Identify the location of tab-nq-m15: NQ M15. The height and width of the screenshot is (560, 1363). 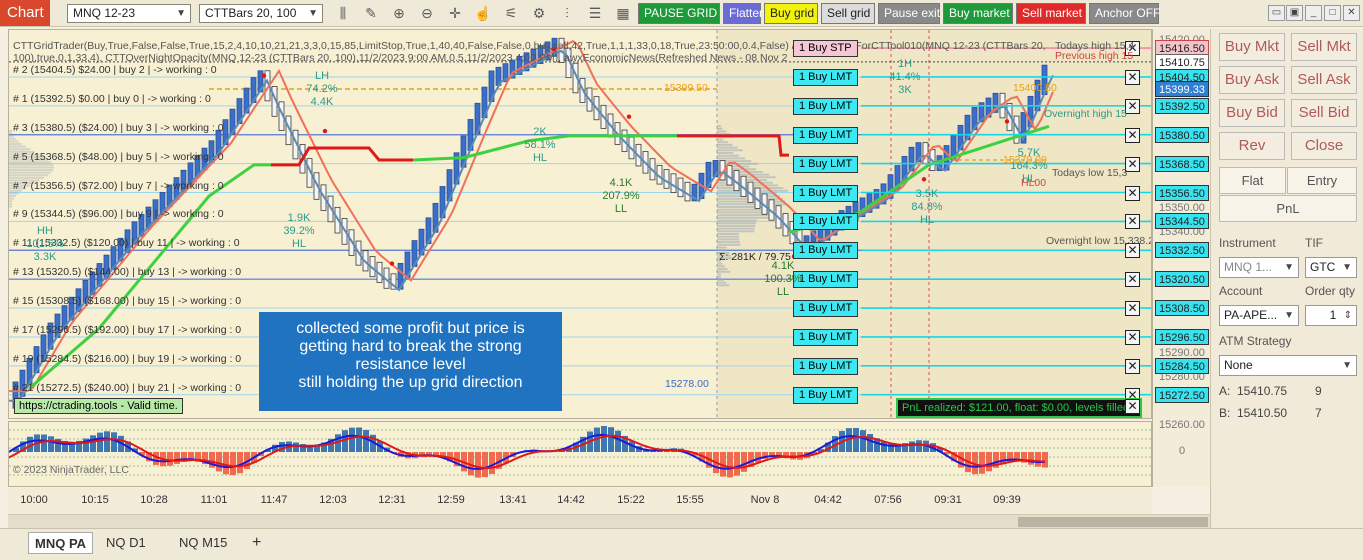
(203, 543).